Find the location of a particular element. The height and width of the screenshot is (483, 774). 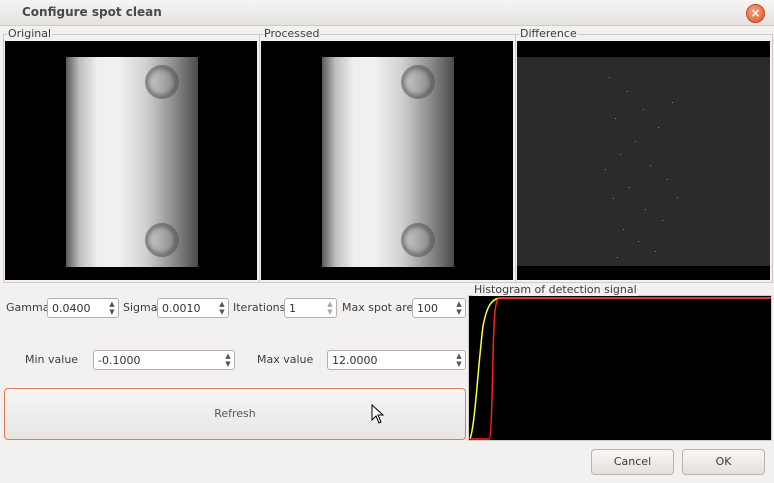

histogram-red-curve is located at coordinates (620, 368).